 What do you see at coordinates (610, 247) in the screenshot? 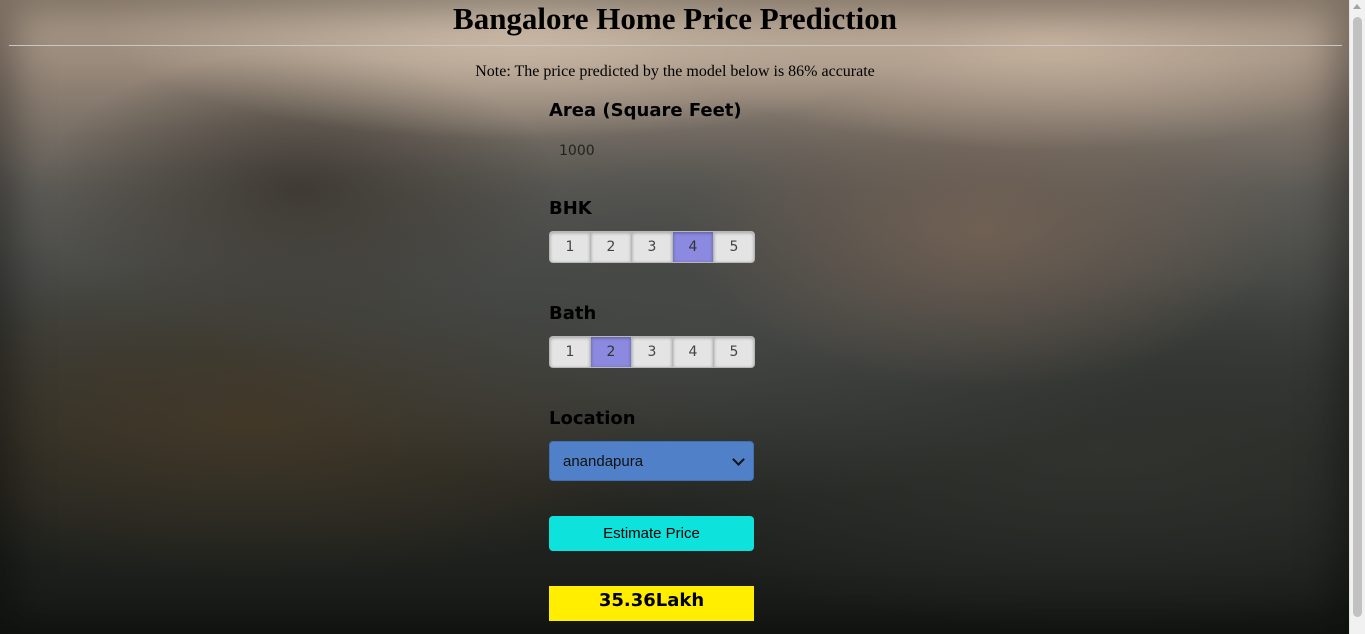
I see `bhk-option-2: 2` at bounding box center [610, 247].